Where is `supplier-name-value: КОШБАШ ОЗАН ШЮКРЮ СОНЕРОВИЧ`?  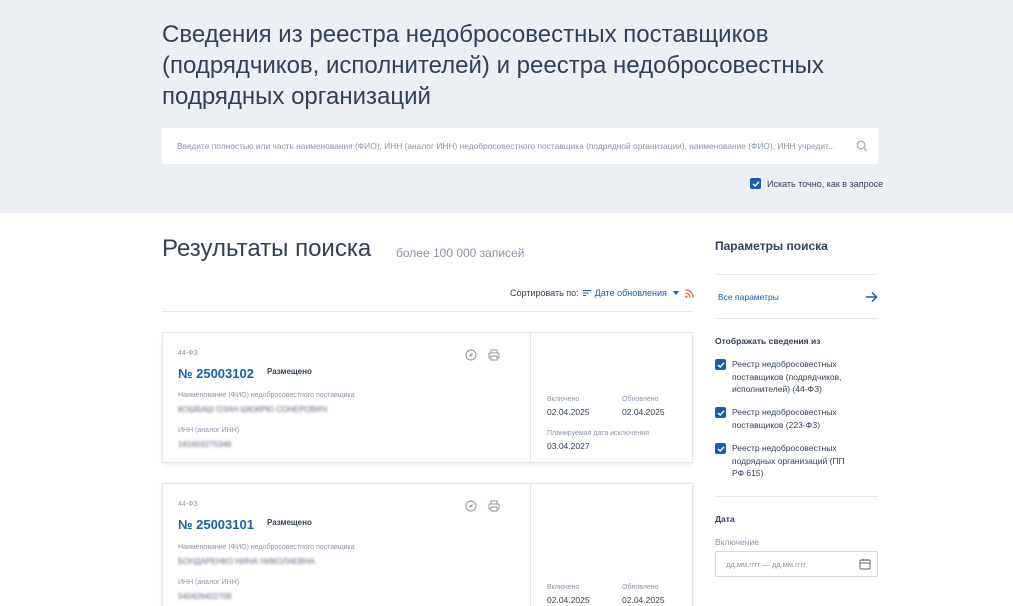
supplier-name-value: КОШБАШ ОЗАН ШЮКРЮ СОНЕРОВИЧ is located at coordinates (252, 409).